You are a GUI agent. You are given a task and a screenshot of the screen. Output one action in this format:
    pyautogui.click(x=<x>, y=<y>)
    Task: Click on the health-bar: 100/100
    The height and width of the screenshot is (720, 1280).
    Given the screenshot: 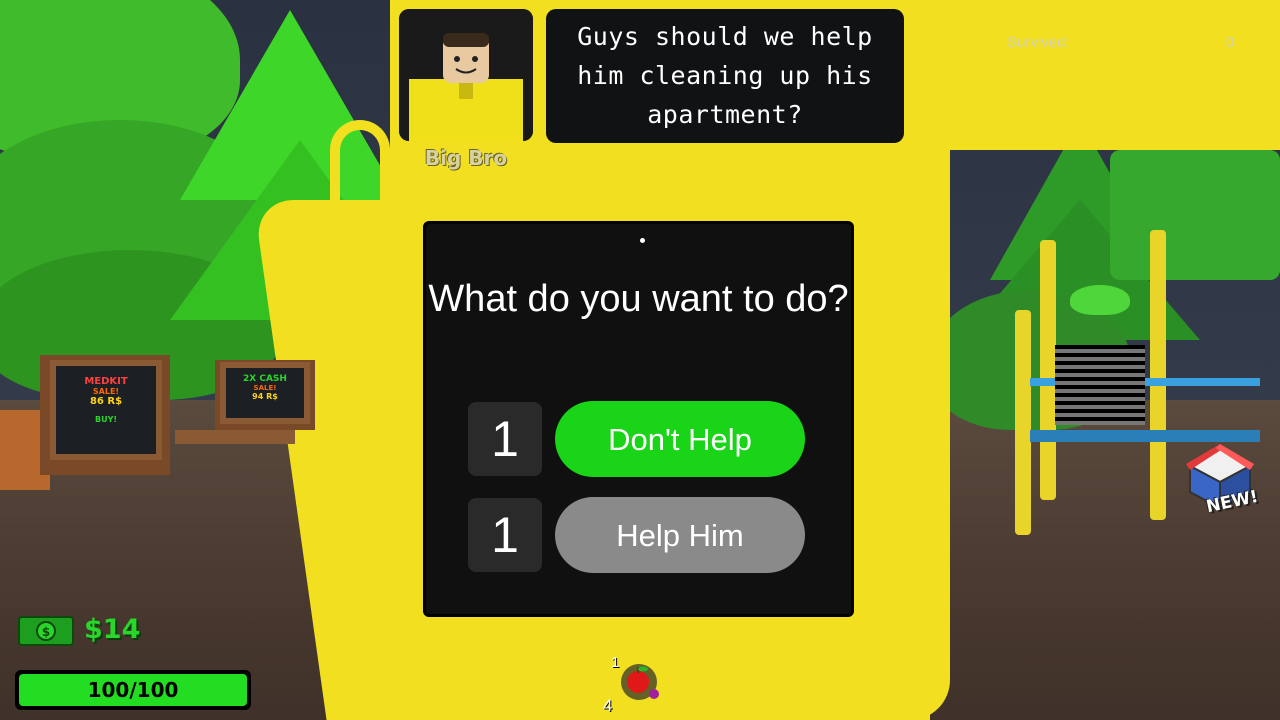 What is the action you would take?
    pyautogui.click(x=133, y=690)
    